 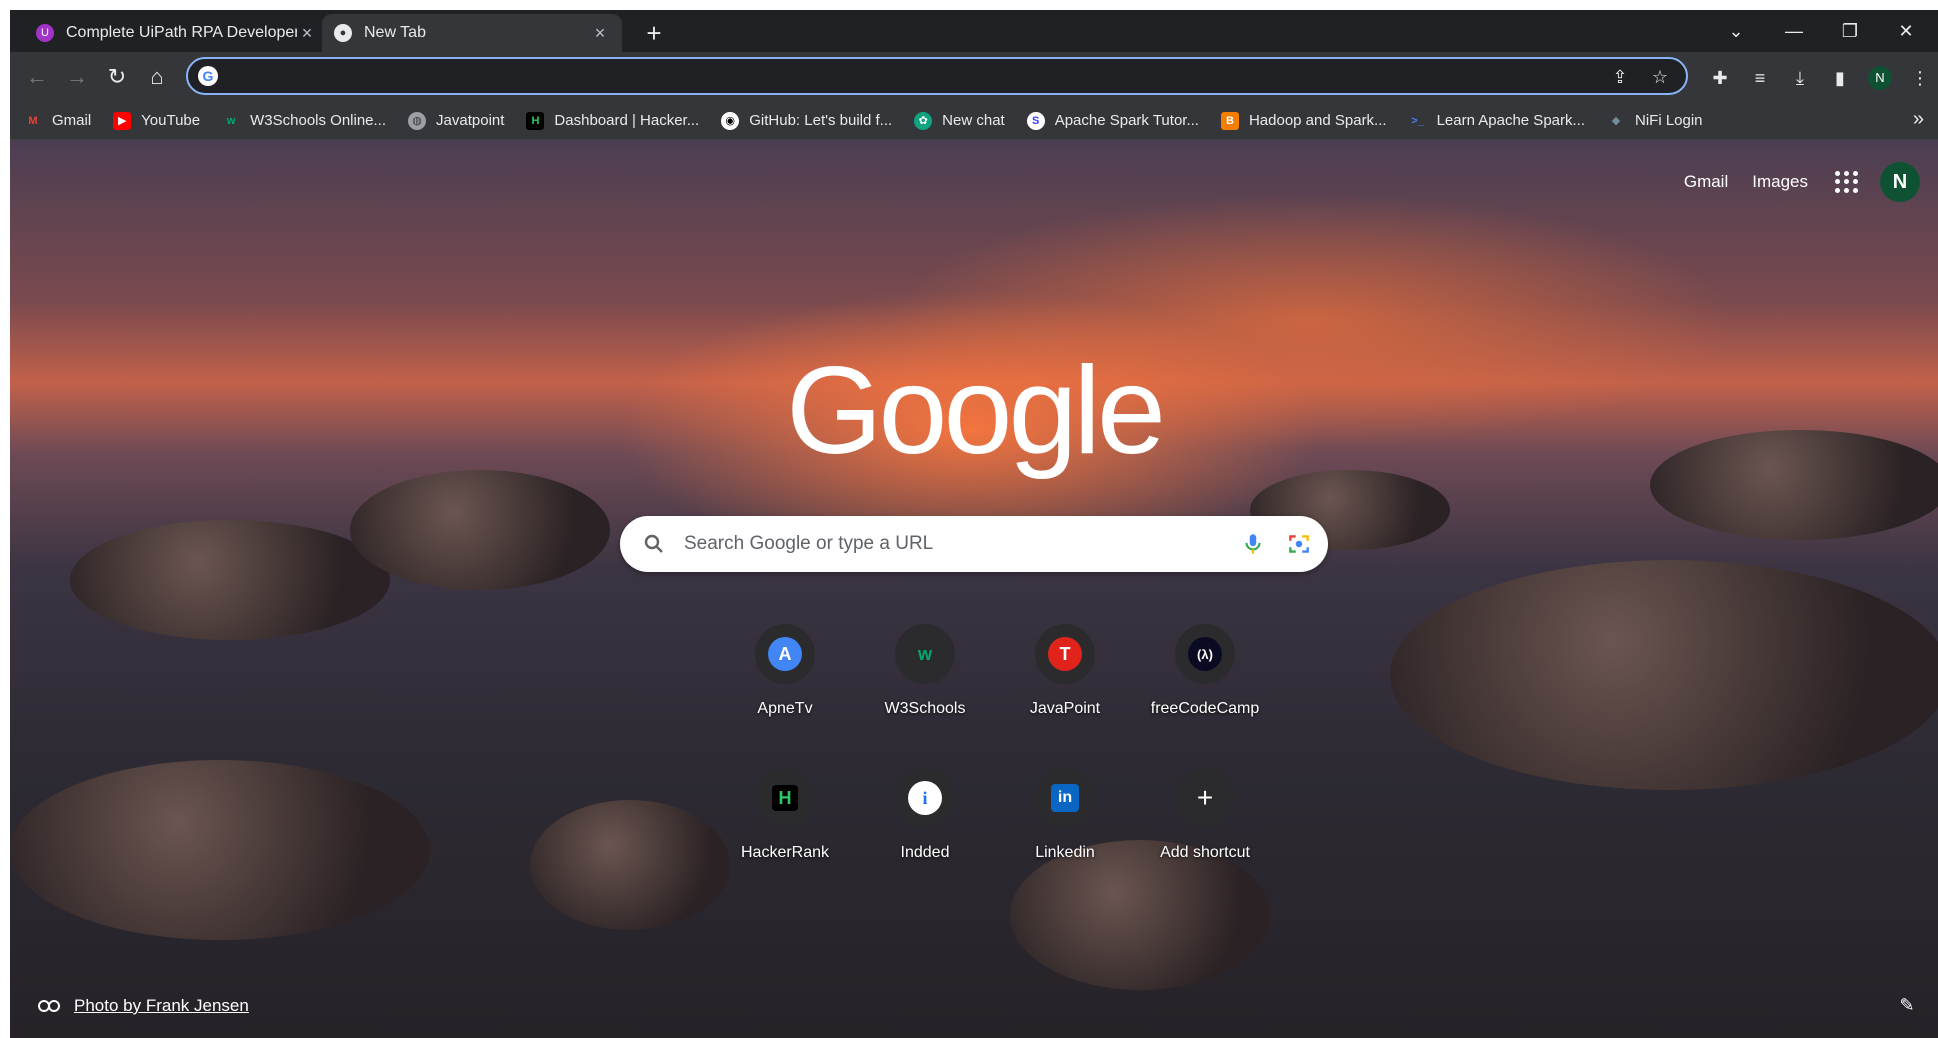 I want to click on shortcut-tile: H, so click(x=785, y=798).